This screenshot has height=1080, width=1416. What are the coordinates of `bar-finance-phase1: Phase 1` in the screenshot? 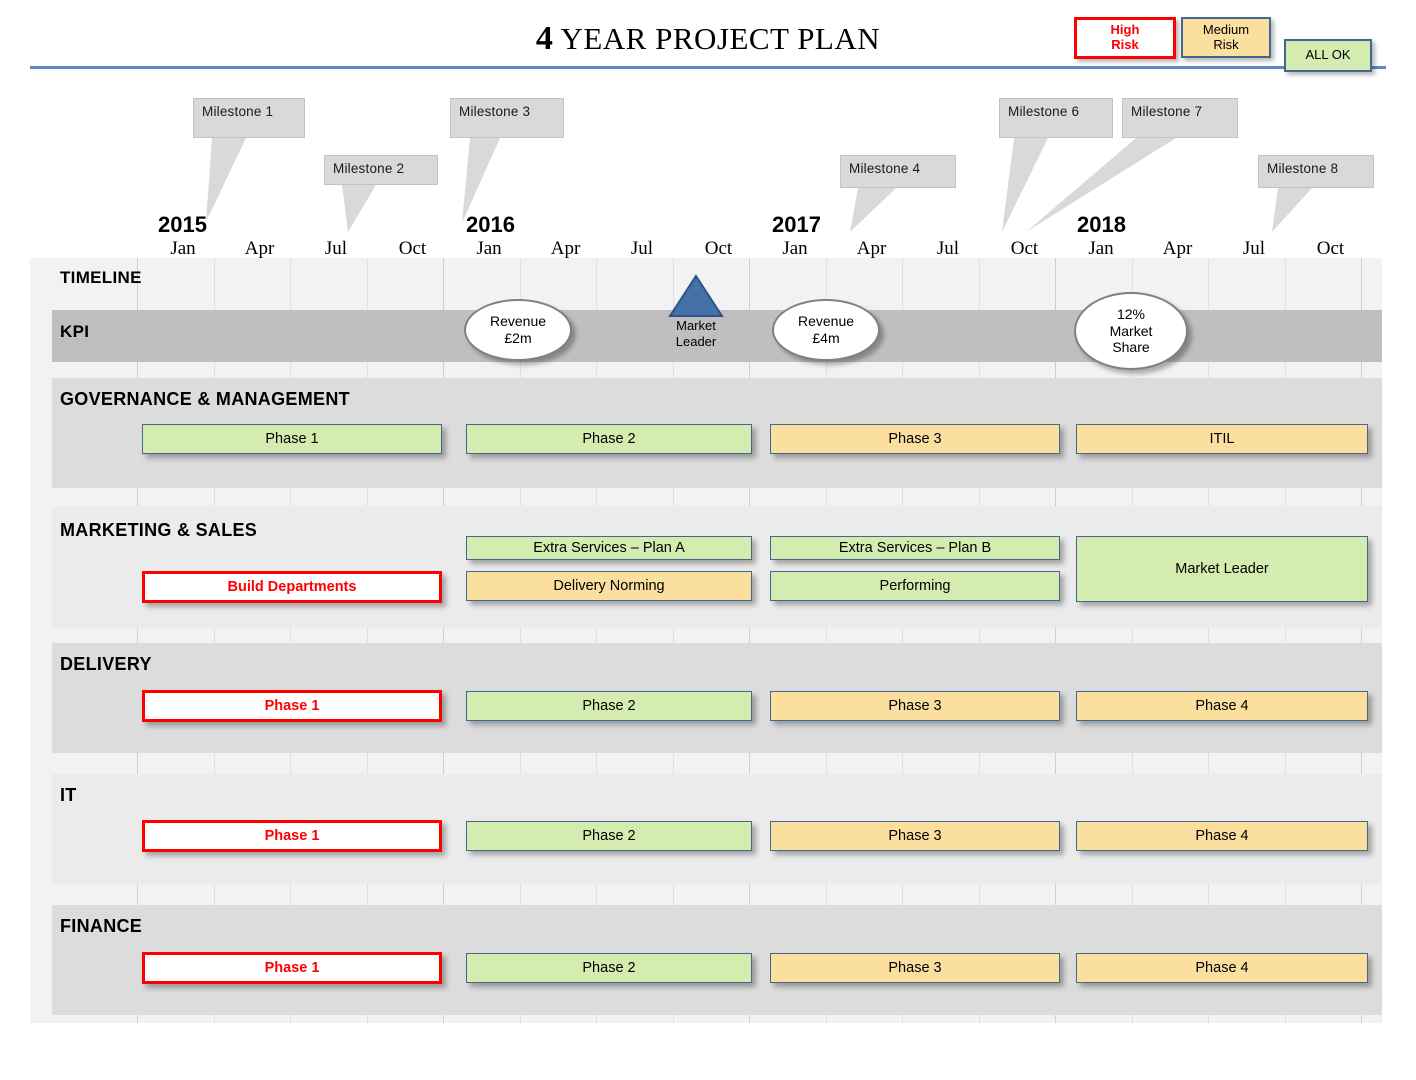 It's located at (292, 968).